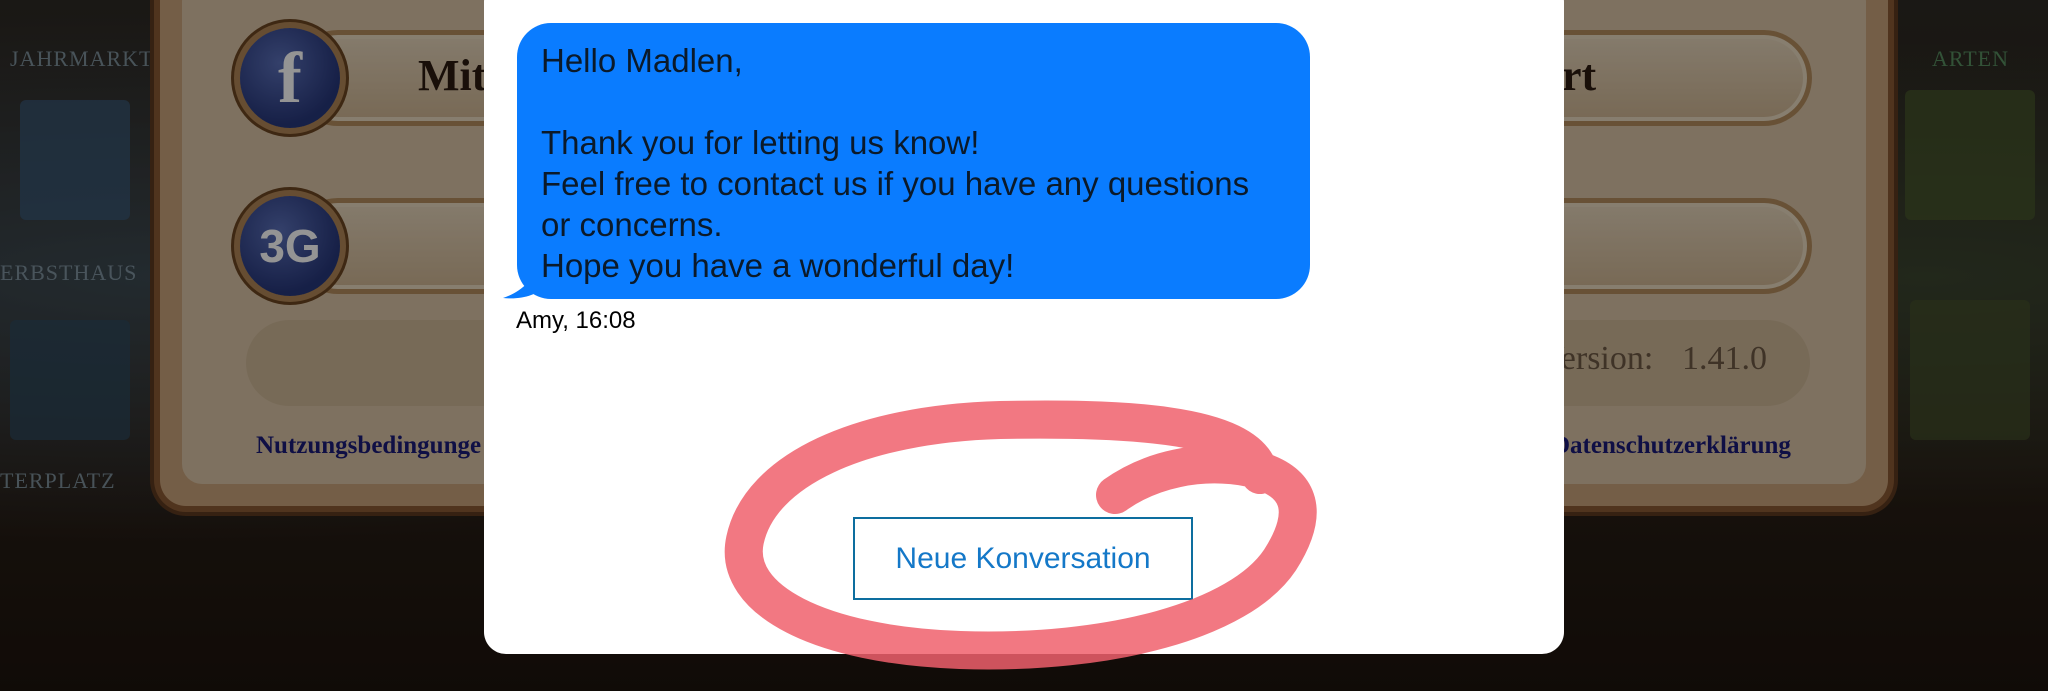  What do you see at coordinates (1023, 558) in the screenshot?
I see `new-conversation-button: Neue Konversation` at bounding box center [1023, 558].